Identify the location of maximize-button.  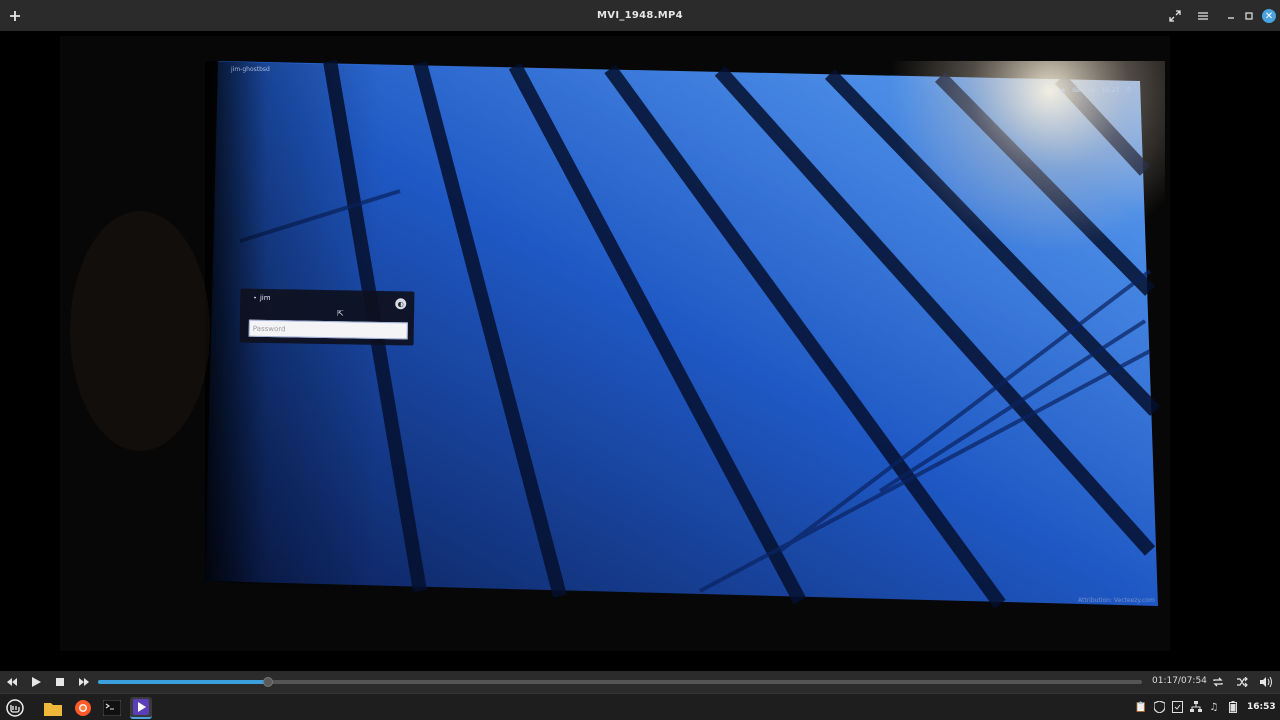
(1249, 16).